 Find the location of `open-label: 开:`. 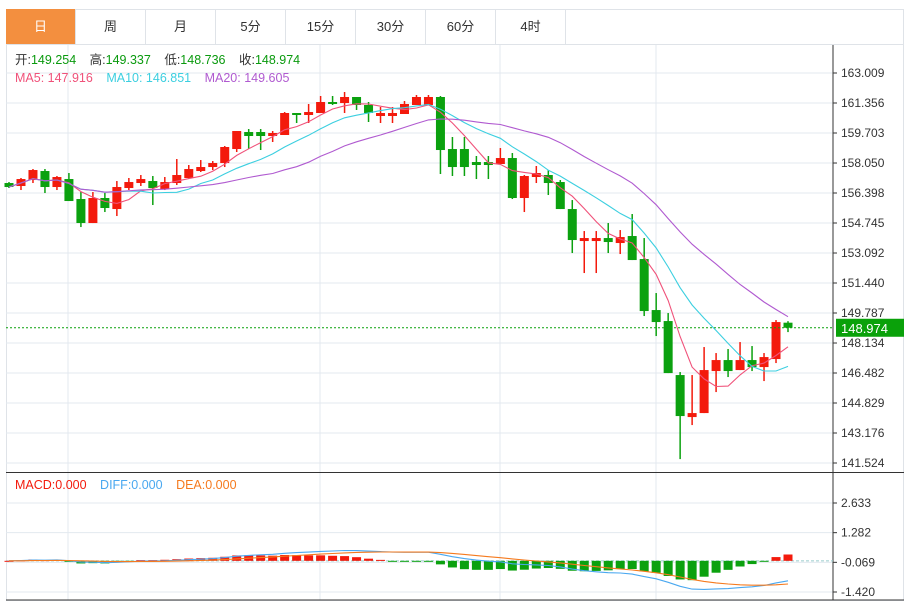

open-label: 开: is located at coordinates (23, 60).